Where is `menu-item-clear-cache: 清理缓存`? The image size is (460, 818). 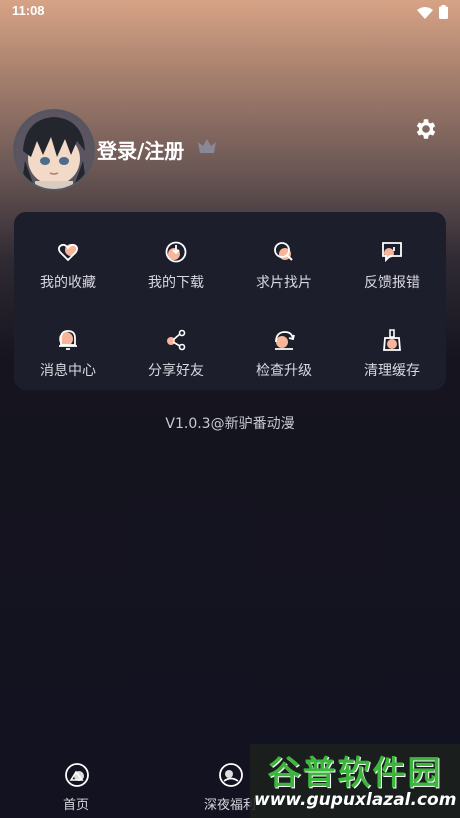 menu-item-clear-cache: 清理缓存 is located at coordinates (392, 356).